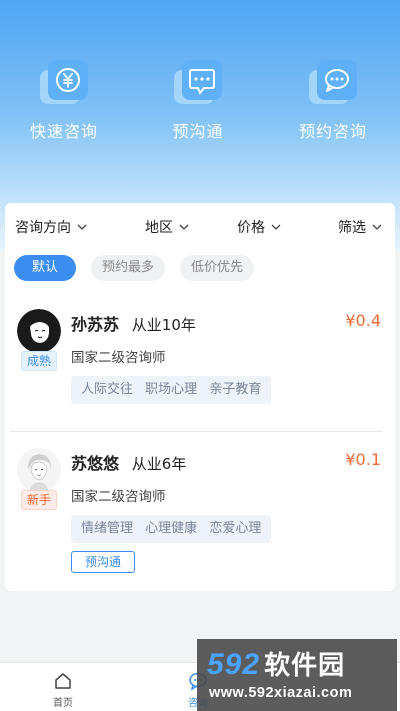 The image size is (400, 711). I want to click on watermark-digits: 592, so click(234, 664).